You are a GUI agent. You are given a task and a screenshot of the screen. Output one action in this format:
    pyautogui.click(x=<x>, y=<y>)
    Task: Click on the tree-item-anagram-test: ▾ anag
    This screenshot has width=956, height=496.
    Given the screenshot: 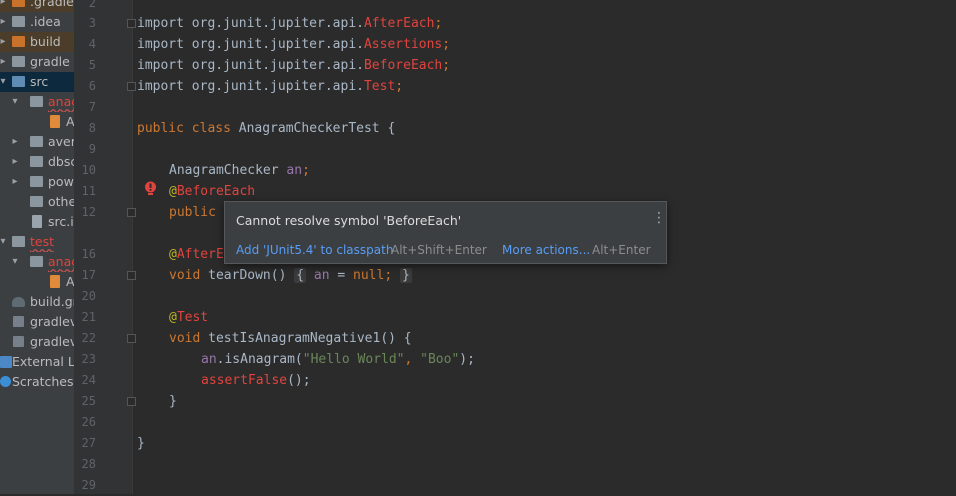 What is the action you would take?
    pyautogui.click(x=37, y=262)
    